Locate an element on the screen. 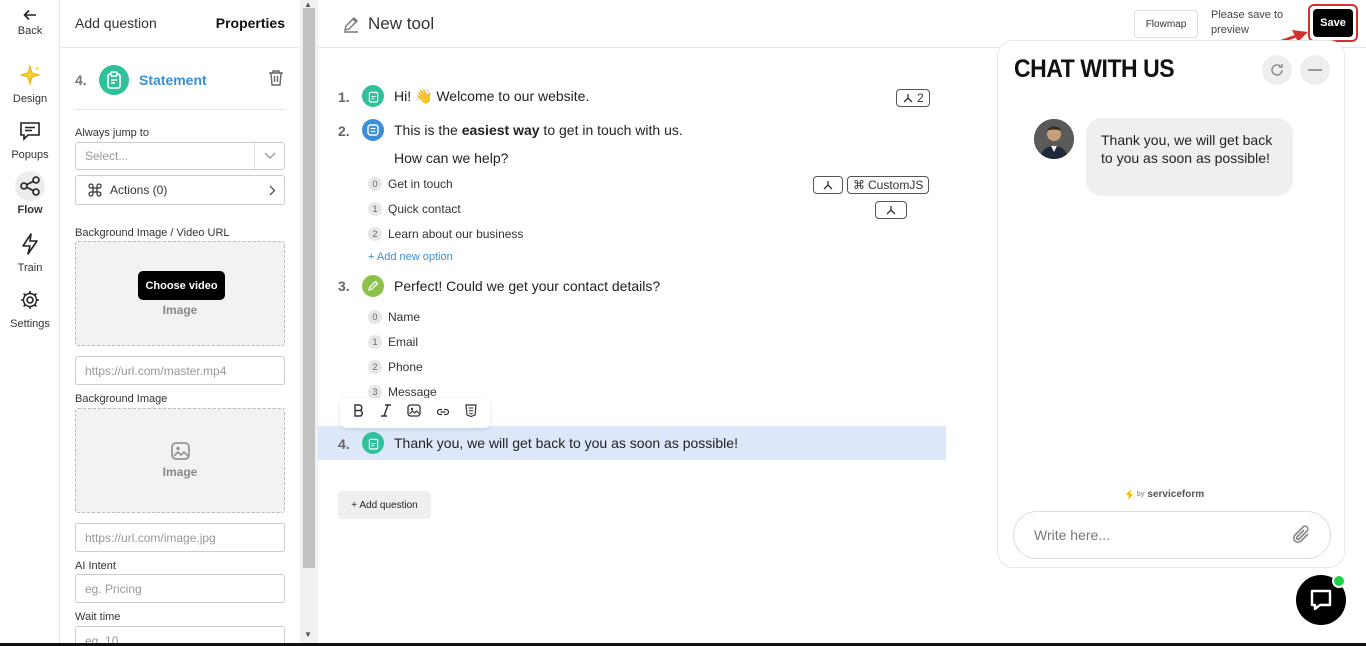  rail-item-design: Design is located at coordinates (30, 82).